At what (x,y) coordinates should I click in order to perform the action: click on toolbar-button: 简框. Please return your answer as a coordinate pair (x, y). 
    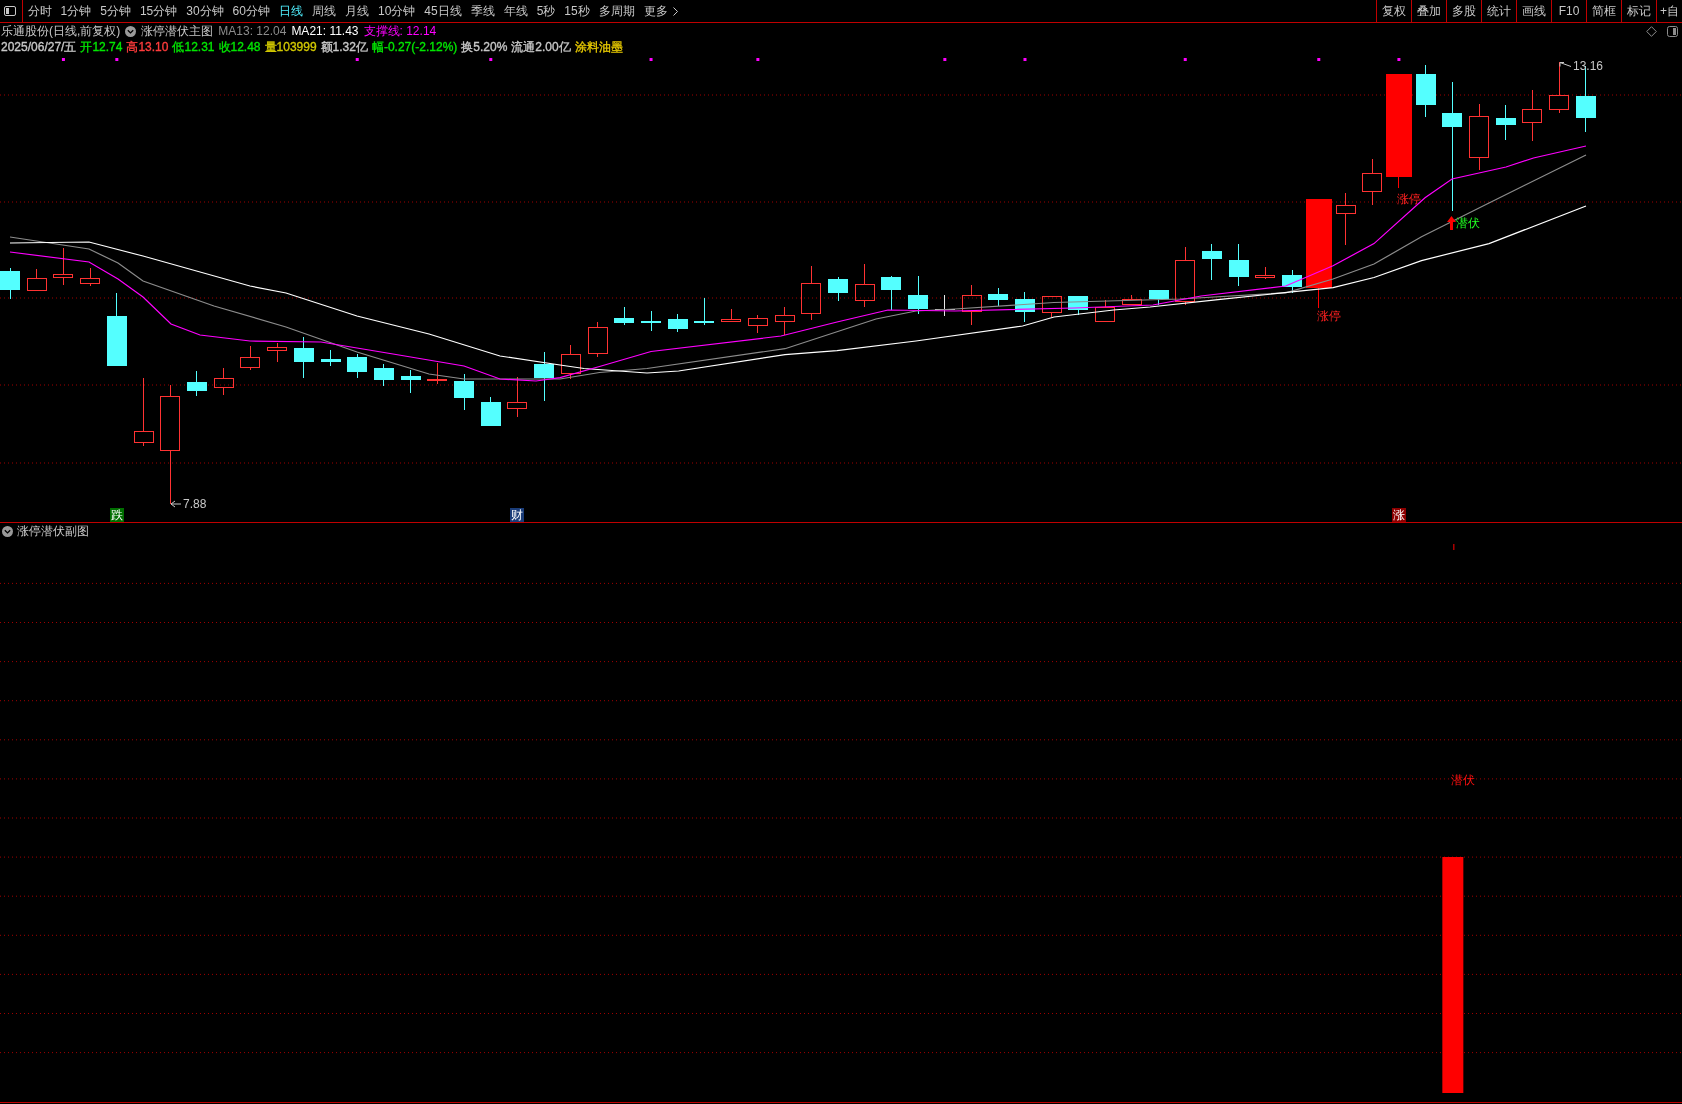
    Looking at the image, I should click on (1603, 11).